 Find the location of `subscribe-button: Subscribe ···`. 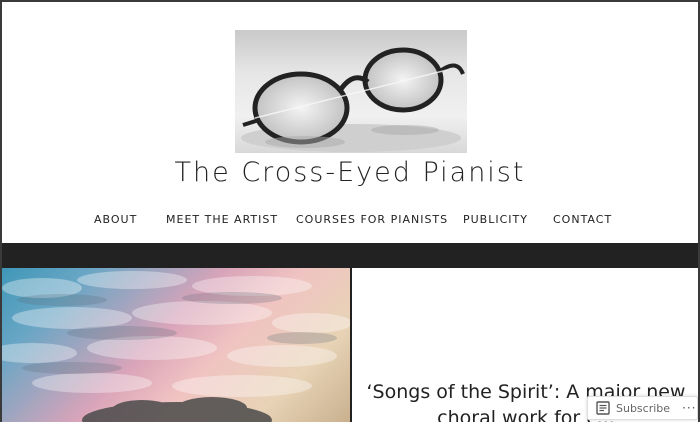

subscribe-button: Subscribe ··· is located at coordinates (642, 408).